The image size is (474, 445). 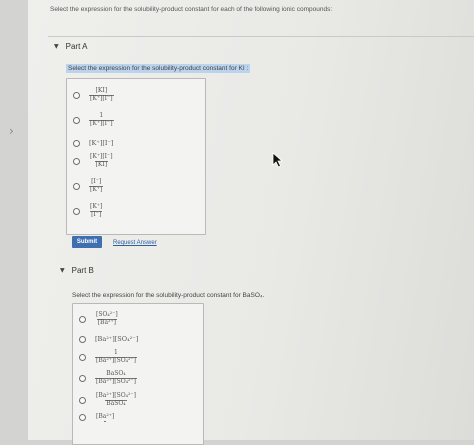 What do you see at coordinates (107, 318) in the screenshot?
I see `option-expression: [SO₄²⁻] [Ba²⁺]` at bounding box center [107, 318].